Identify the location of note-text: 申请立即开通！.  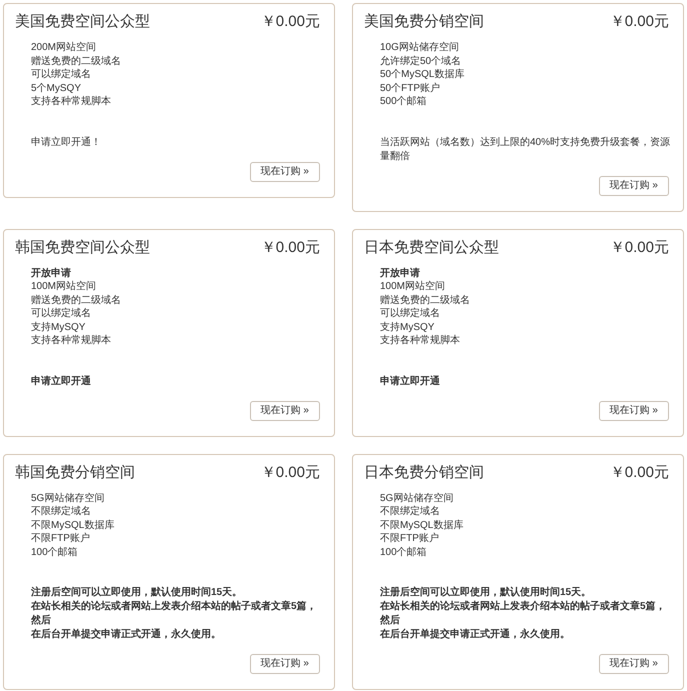
(66, 143).